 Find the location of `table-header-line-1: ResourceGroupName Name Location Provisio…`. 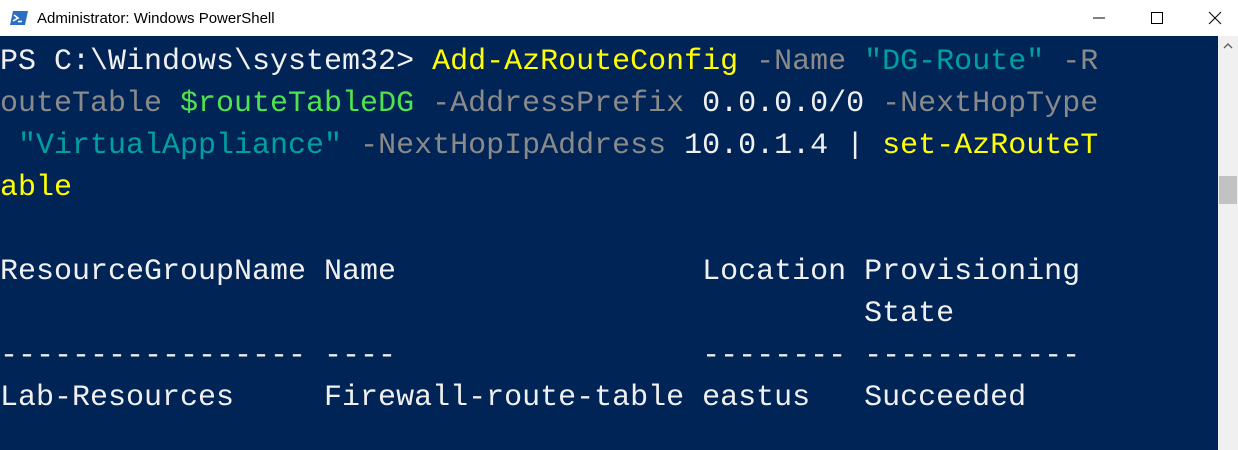

table-header-line-1: ResourceGroupName Name Location Provisio… is located at coordinates (540, 272).